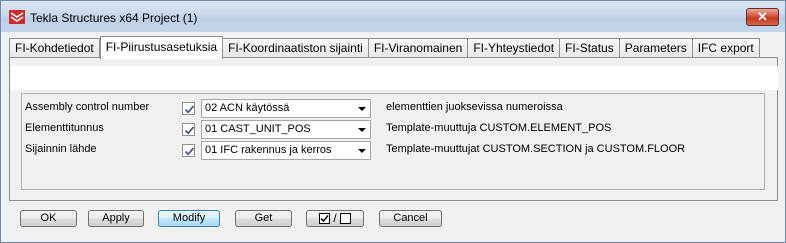  What do you see at coordinates (64, 128) in the screenshot?
I see `row-label: Elementtitunnus` at bounding box center [64, 128].